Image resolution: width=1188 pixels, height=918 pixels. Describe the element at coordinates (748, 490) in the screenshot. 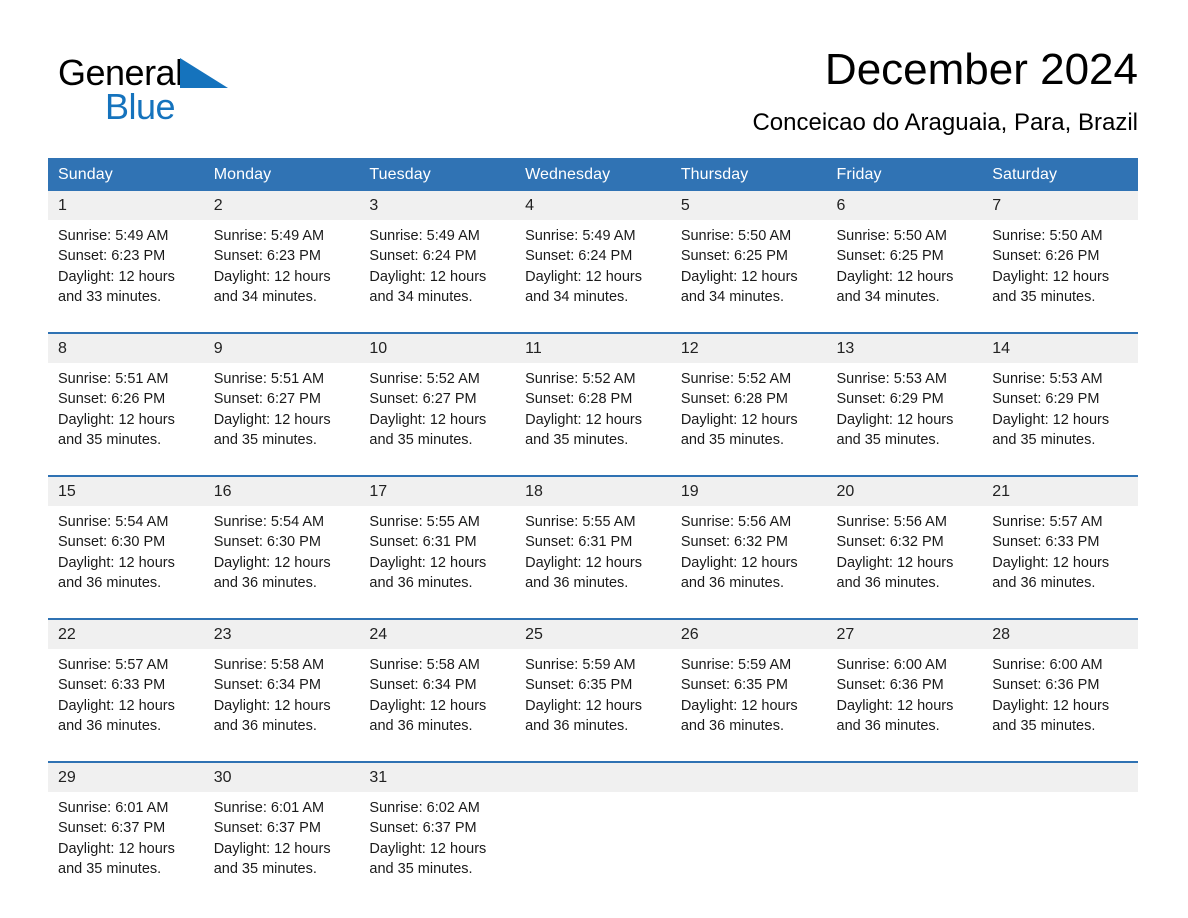

I see `day-number-cell: 19` at that location.